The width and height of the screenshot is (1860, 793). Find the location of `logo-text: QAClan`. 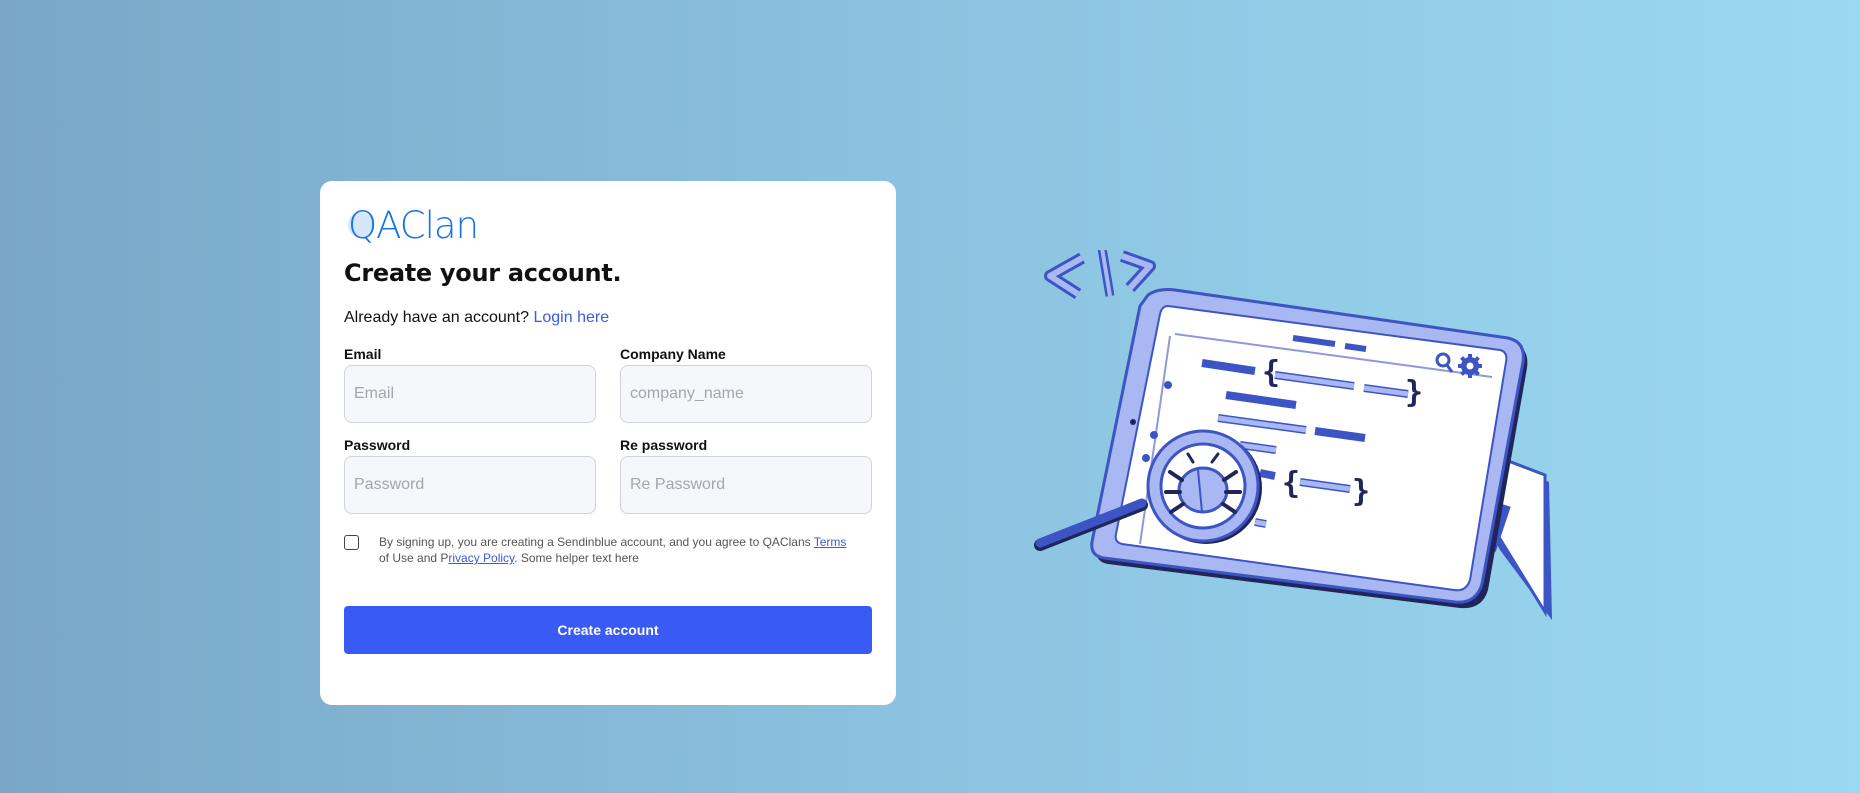

logo-text: QAClan is located at coordinates (413, 225).